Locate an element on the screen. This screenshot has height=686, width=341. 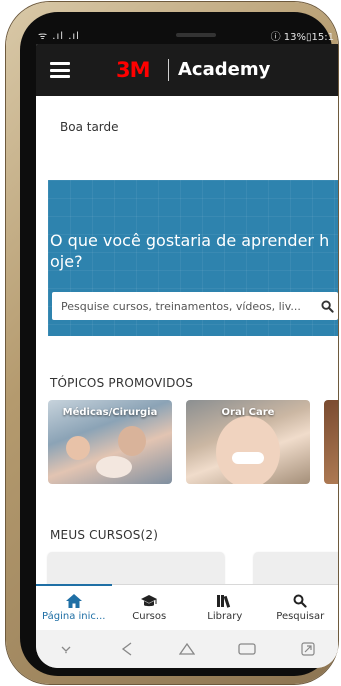
my-courses-title: MEUS CURSOS(2) is located at coordinates (104, 535).